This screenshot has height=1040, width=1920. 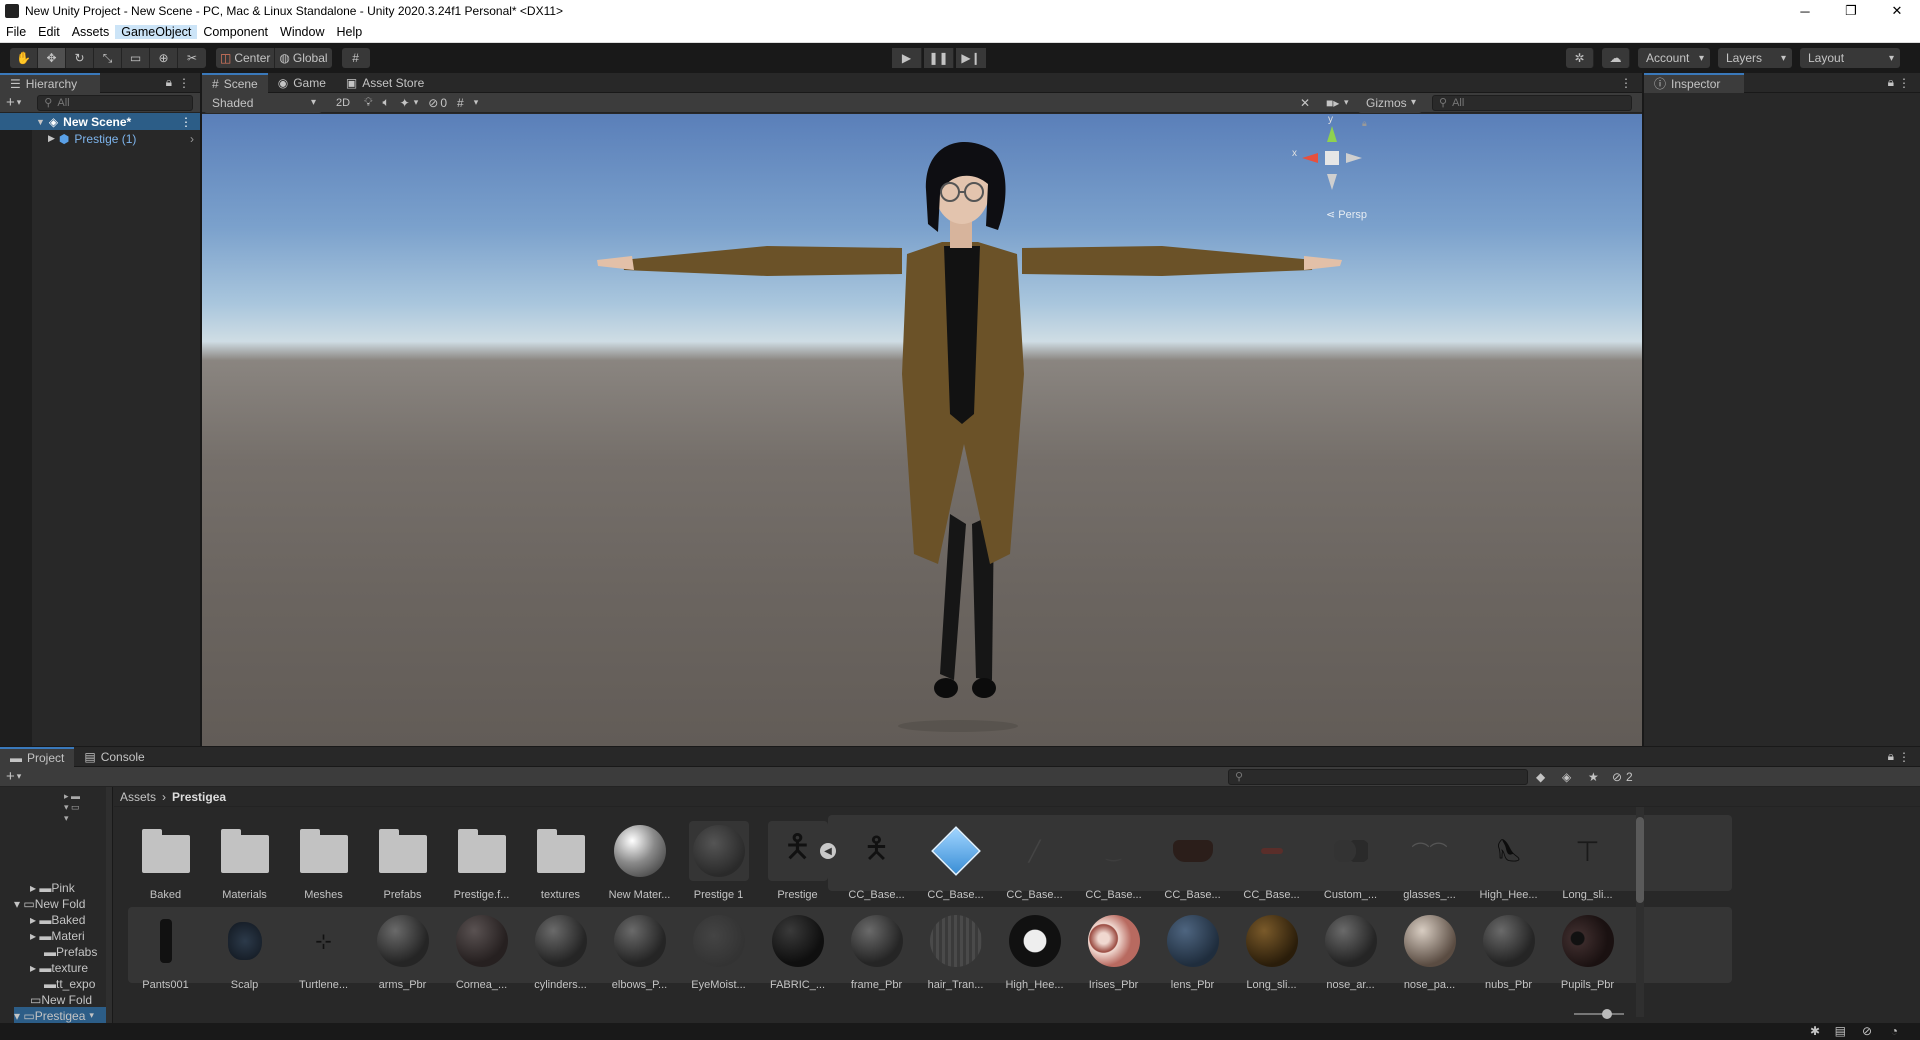 I want to click on hierarchy-search-input: ⚲ All, so click(x=115, y=102).